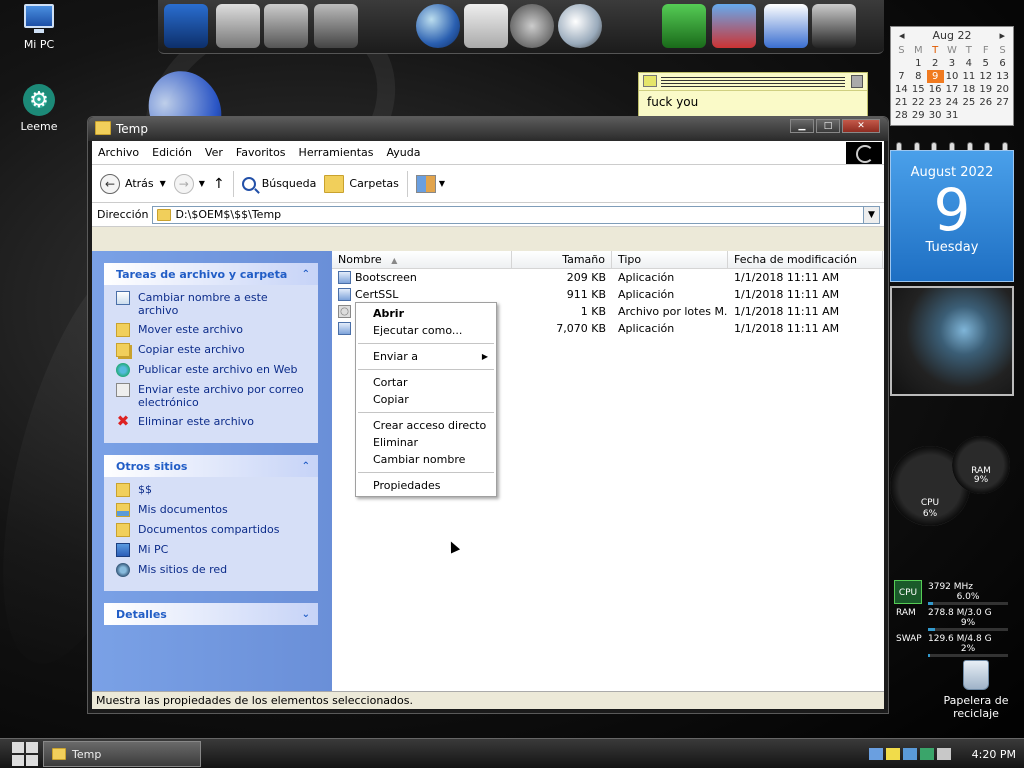 The height and width of the screenshot is (768, 1024). What do you see at coordinates (306, 614) in the screenshot?
I see `expand-icon: ⌄` at bounding box center [306, 614].